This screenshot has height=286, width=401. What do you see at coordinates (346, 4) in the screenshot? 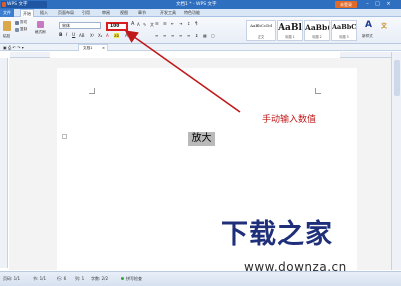
I see `login-button: 未登录` at bounding box center [346, 4].